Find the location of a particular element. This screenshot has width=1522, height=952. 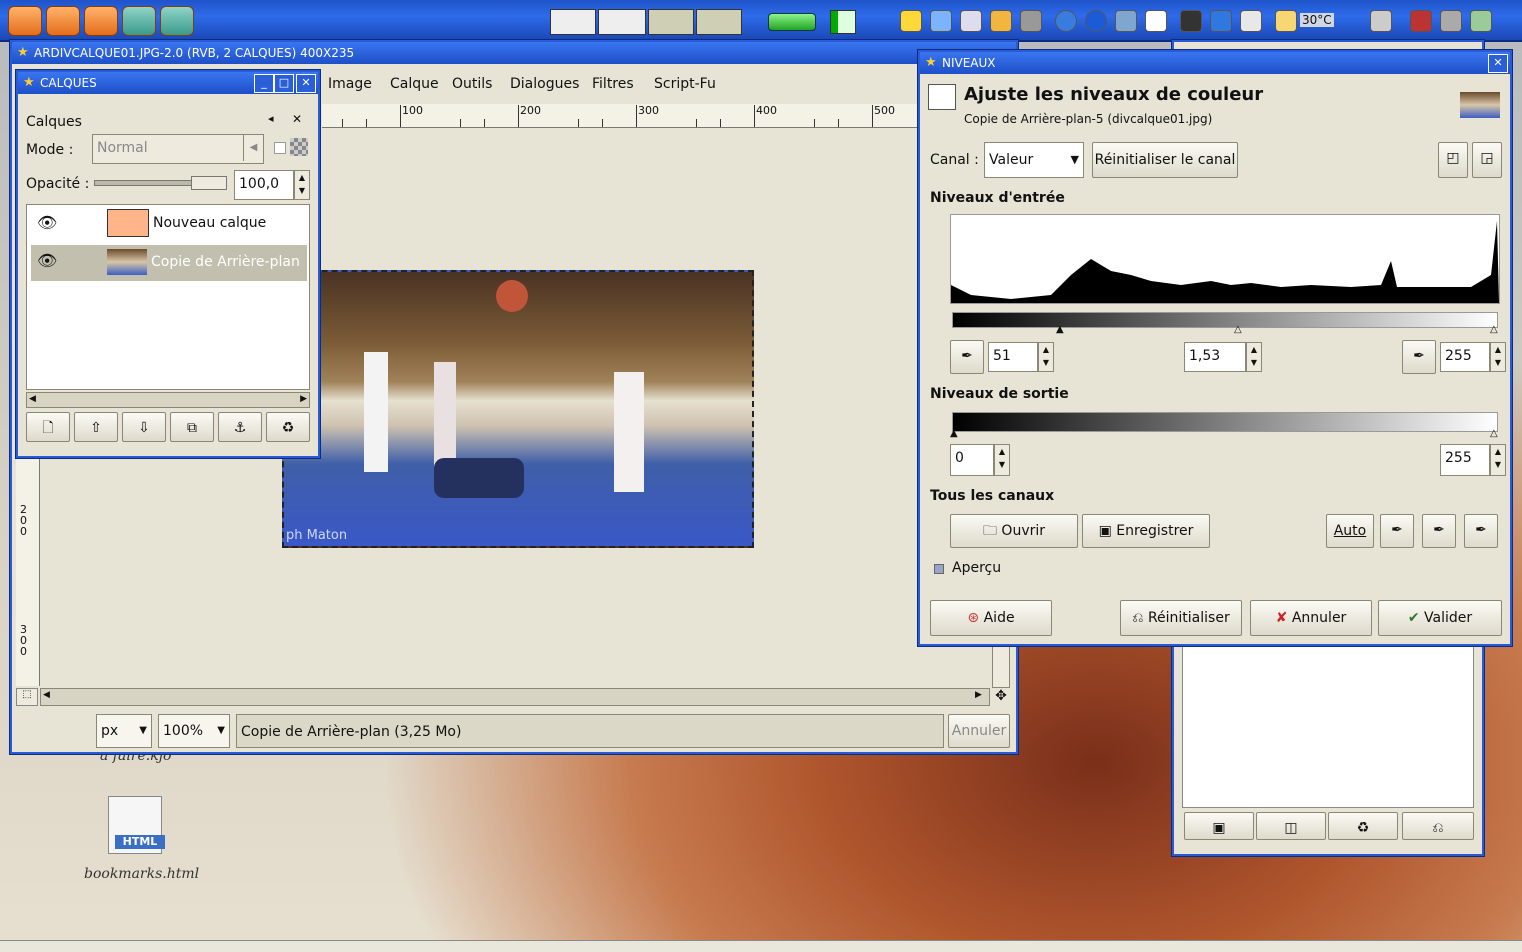

minimize-icon: _ is located at coordinates (264, 83).